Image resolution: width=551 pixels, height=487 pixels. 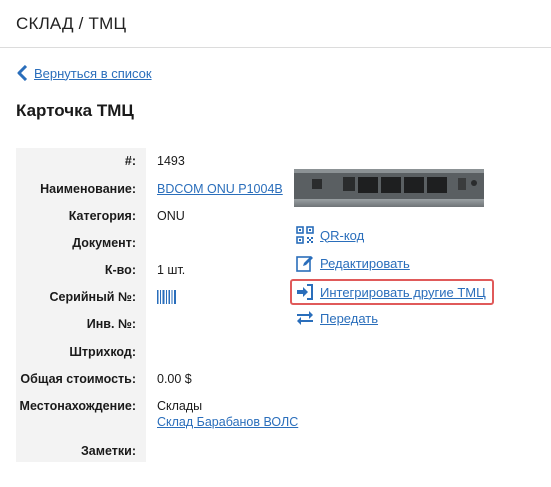 I want to click on label-serial: Серийный №:, so click(x=92, y=297).